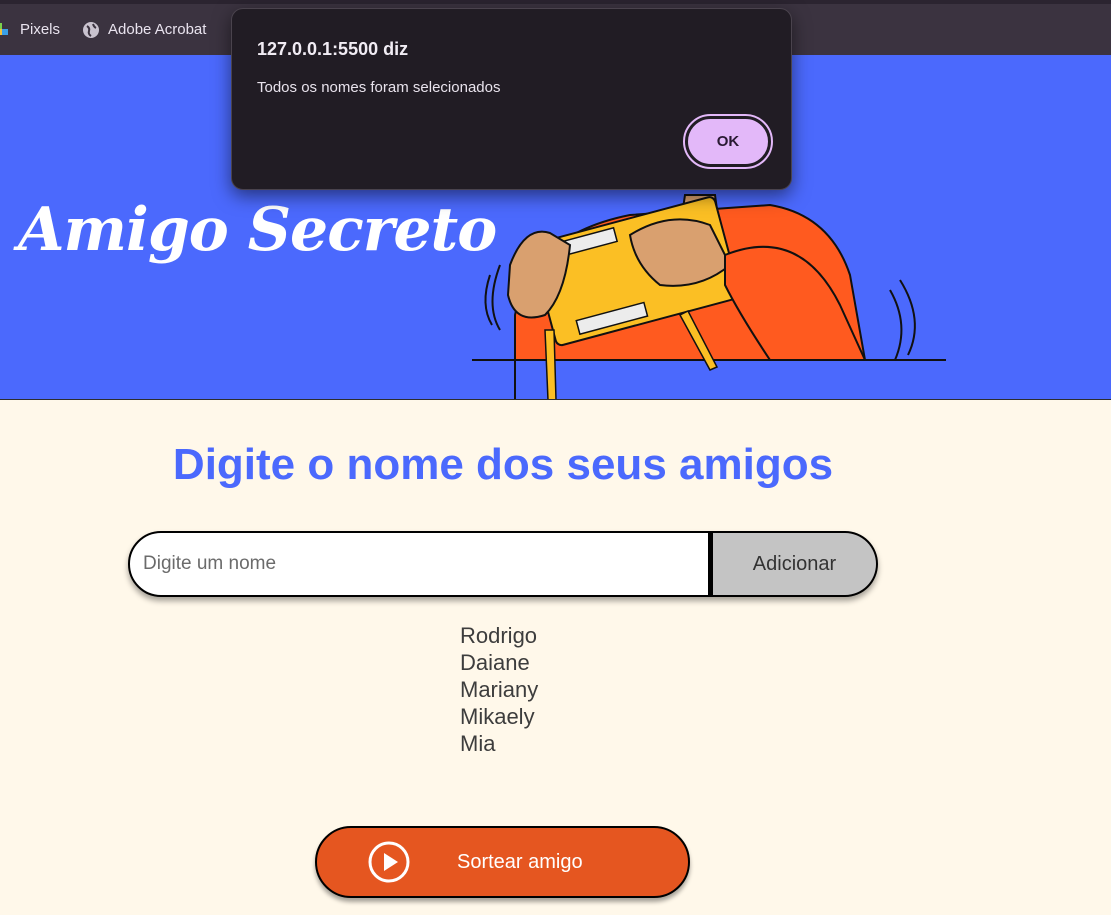  Describe the element at coordinates (520, 861) in the screenshot. I see `draw-button-label: Sortear amigo` at that location.